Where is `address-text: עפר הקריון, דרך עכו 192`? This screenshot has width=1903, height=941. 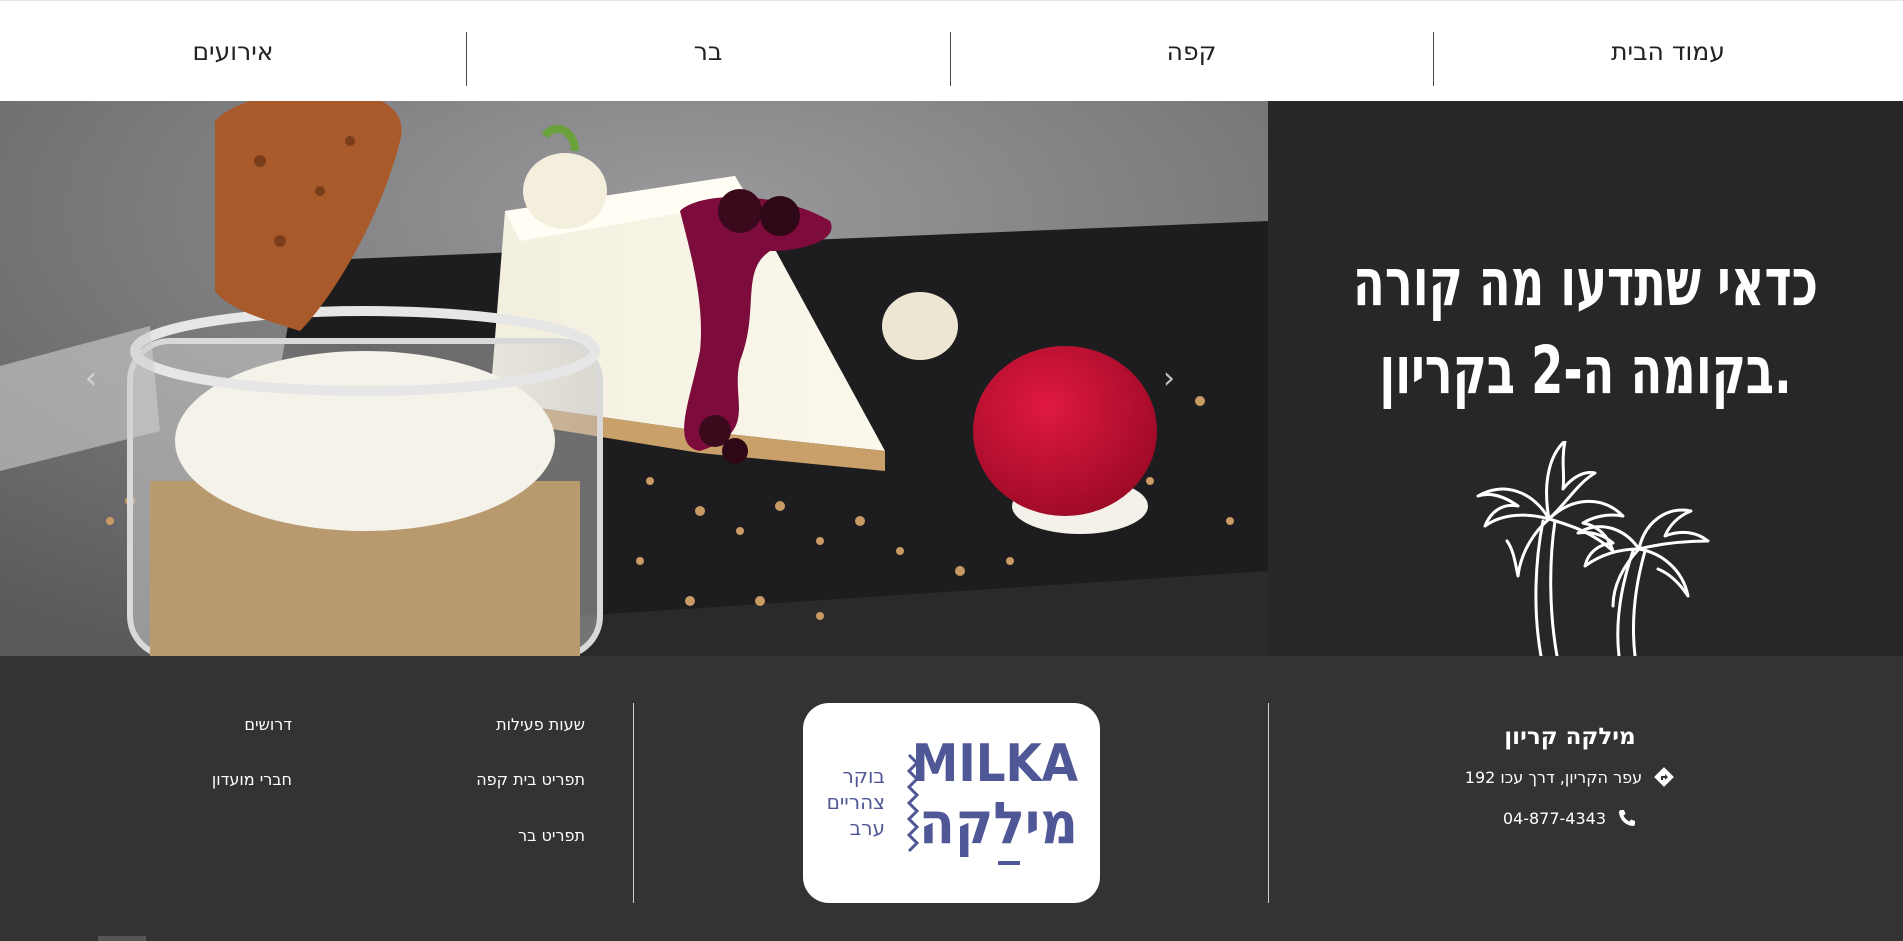 address-text: עפר הקריון, דרך עכו 192 is located at coordinates (1553, 777).